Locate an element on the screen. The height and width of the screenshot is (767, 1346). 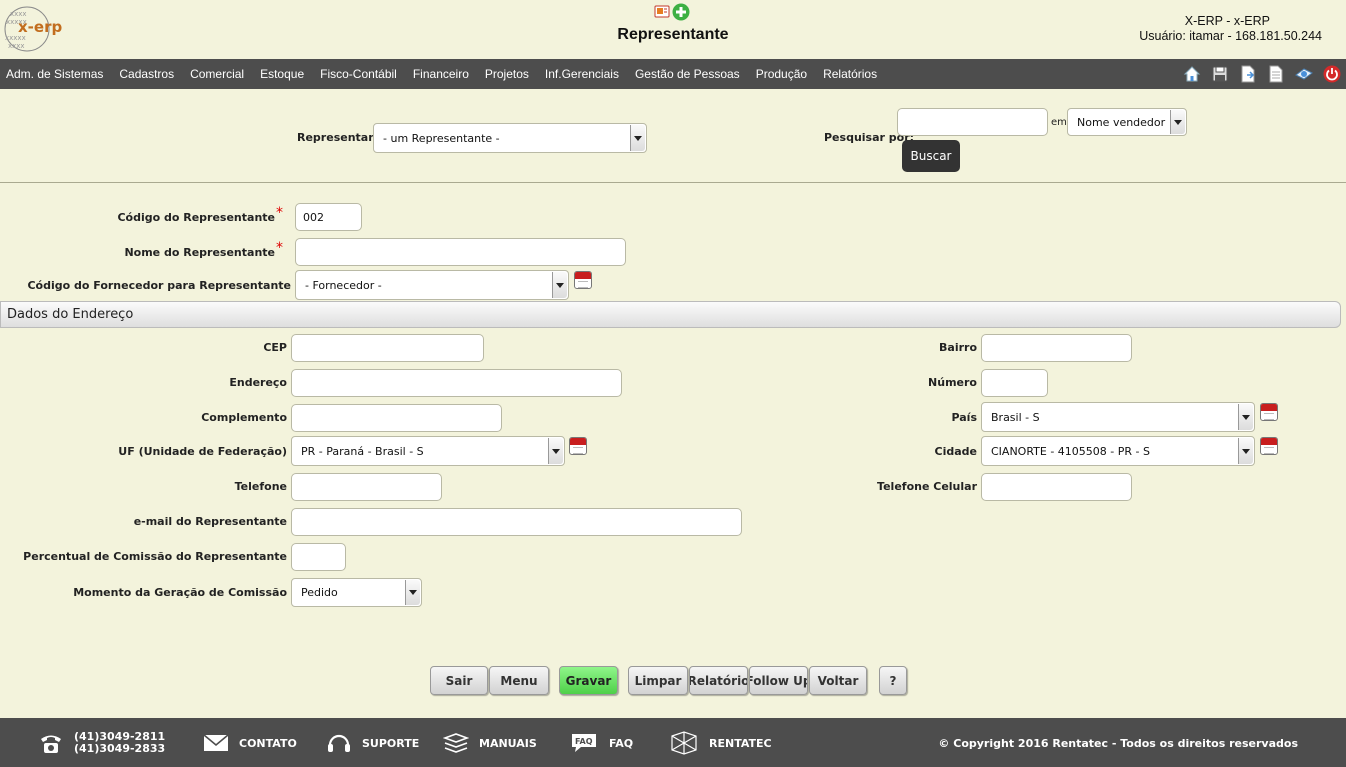
momento-select-value: Pedido is located at coordinates (319, 592).